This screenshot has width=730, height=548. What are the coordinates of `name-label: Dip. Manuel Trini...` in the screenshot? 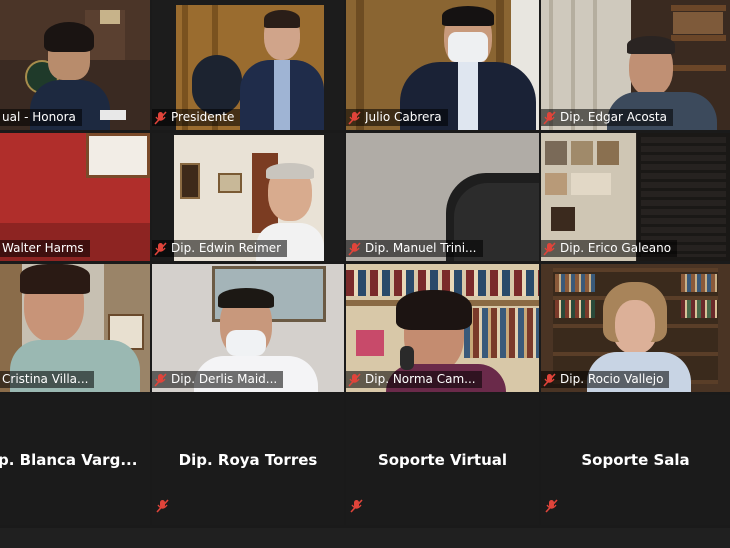 It's located at (414, 248).